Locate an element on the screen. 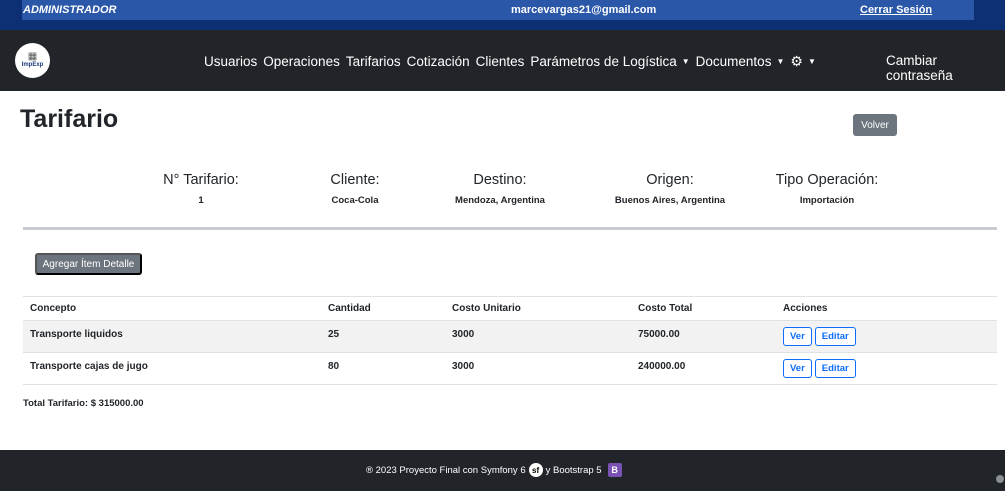 The height and width of the screenshot is (491, 1005). symfony-logo-icon: sf is located at coordinates (535, 470).